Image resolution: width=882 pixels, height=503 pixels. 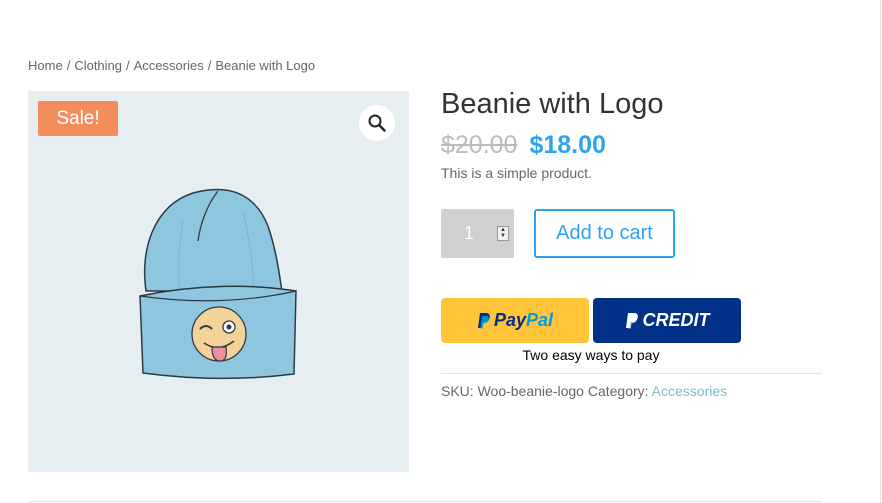 What do you see at coordinates (509, 320) in the screenshot?
I see `paypal-label-pay: Pay` at bounding box center [509, 320].